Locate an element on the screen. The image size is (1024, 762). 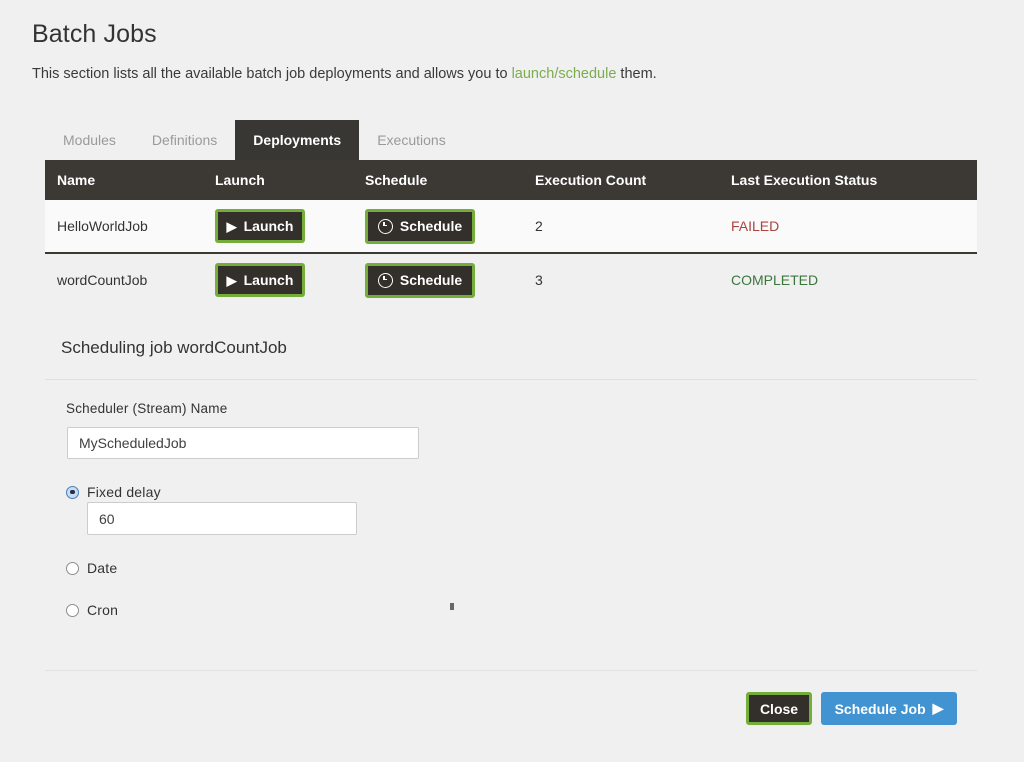
job-name: HelloWorldJob is located at coordinates (102, 226).